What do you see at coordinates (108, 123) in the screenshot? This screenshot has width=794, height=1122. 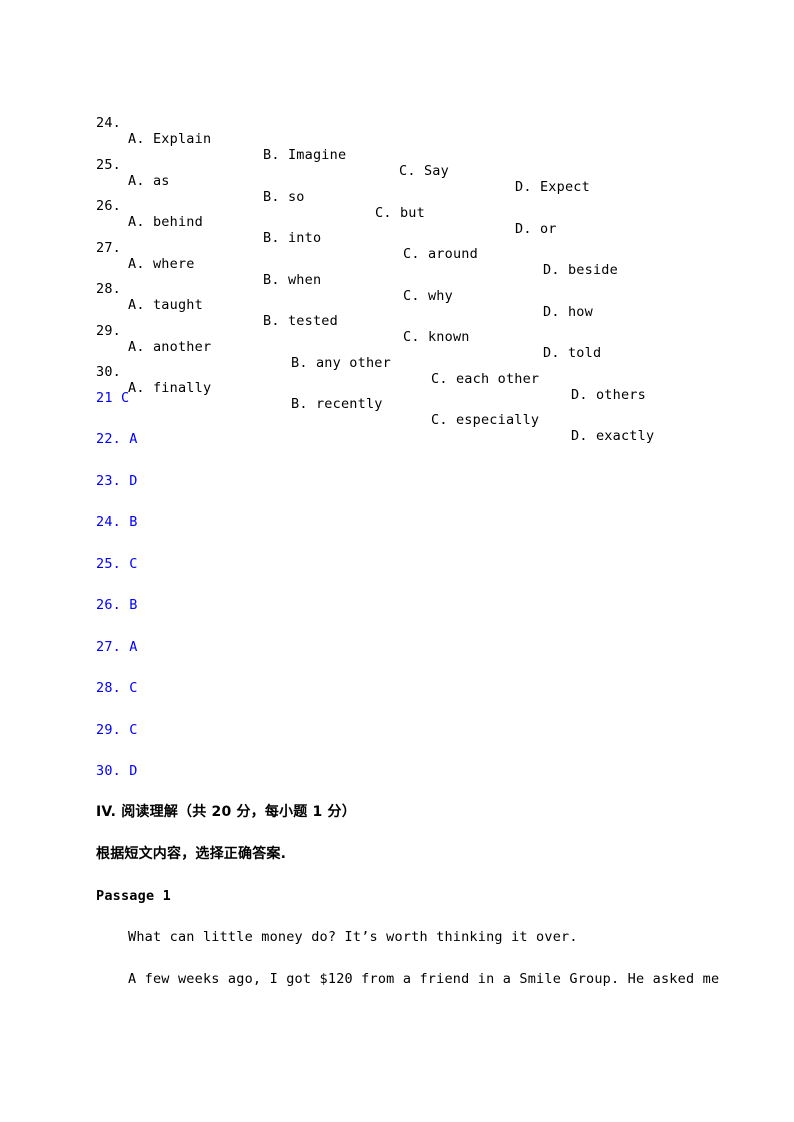 I see `question-number: 24.` at bounding box center [108, 123].